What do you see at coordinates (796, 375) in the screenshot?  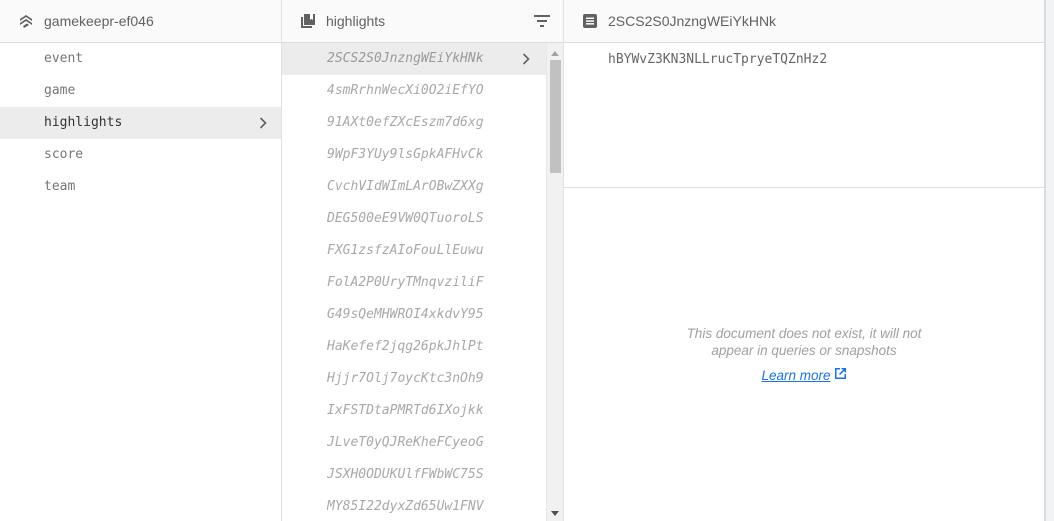 I see `learn-more-label: Learn more` at bounding box center [796, 375].